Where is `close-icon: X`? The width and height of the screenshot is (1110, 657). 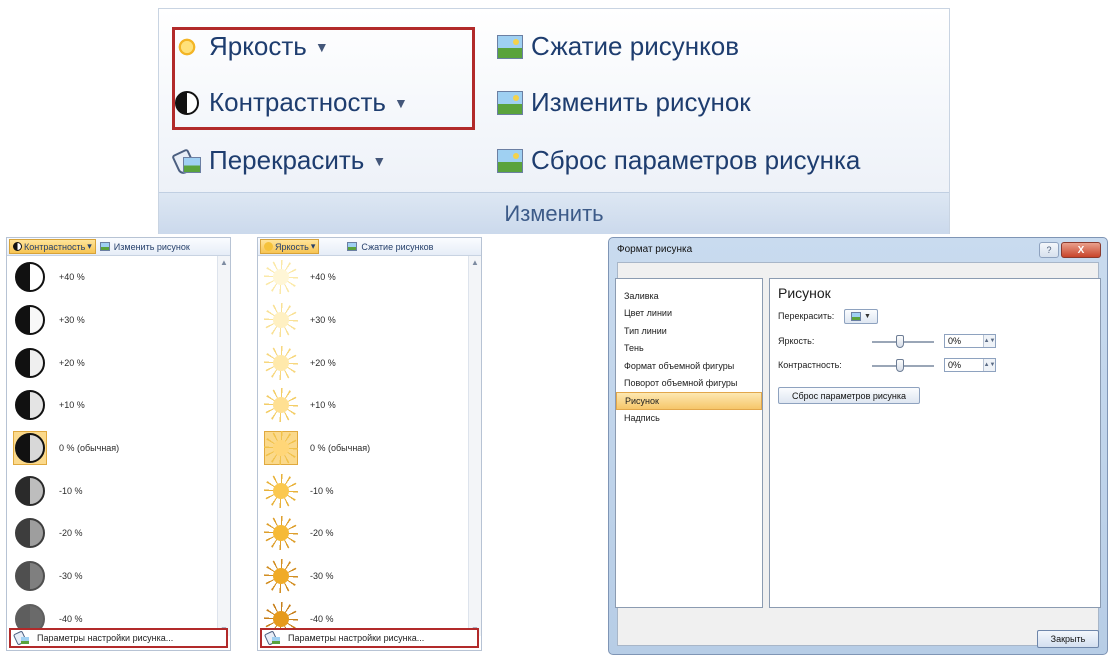
close-icon: X is located at coordinates (1081, 250).